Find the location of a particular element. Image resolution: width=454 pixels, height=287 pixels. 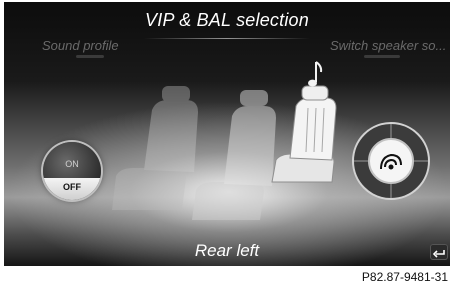

front-left-seat-ghost is located at coordinates (234, 155).